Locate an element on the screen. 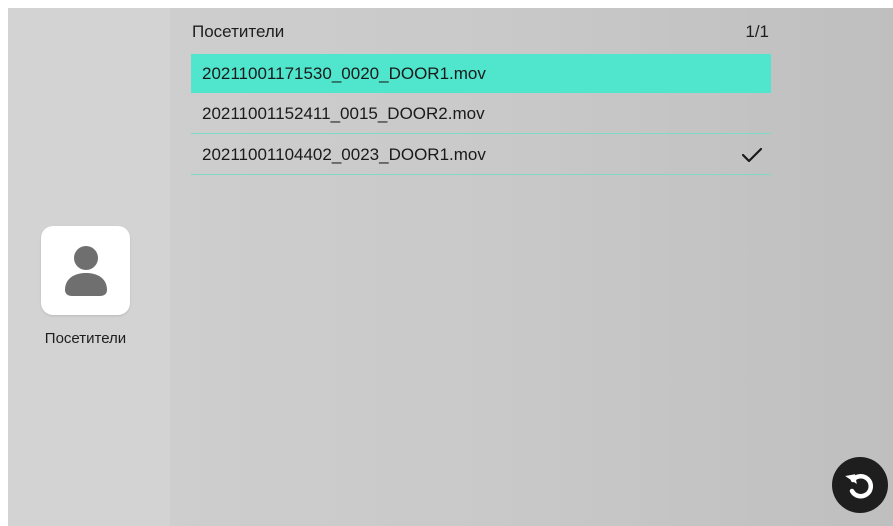 The image size is (893, 526). file-name: 20211001152411_0015_DOOR2.mov is located at coordinates (343, 113).